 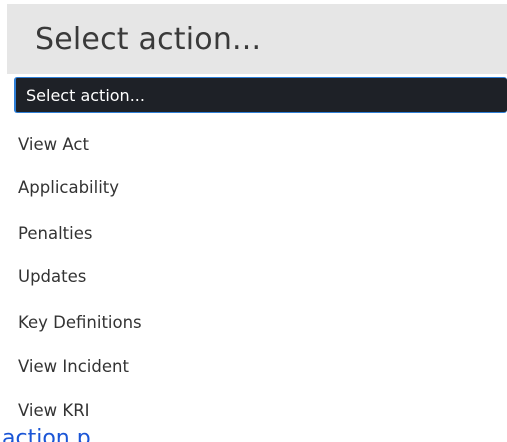 What do you see at coordinates (69, 187) in the screenshot?
I see `option-label: Applicability` at bounding box center [69, 187].